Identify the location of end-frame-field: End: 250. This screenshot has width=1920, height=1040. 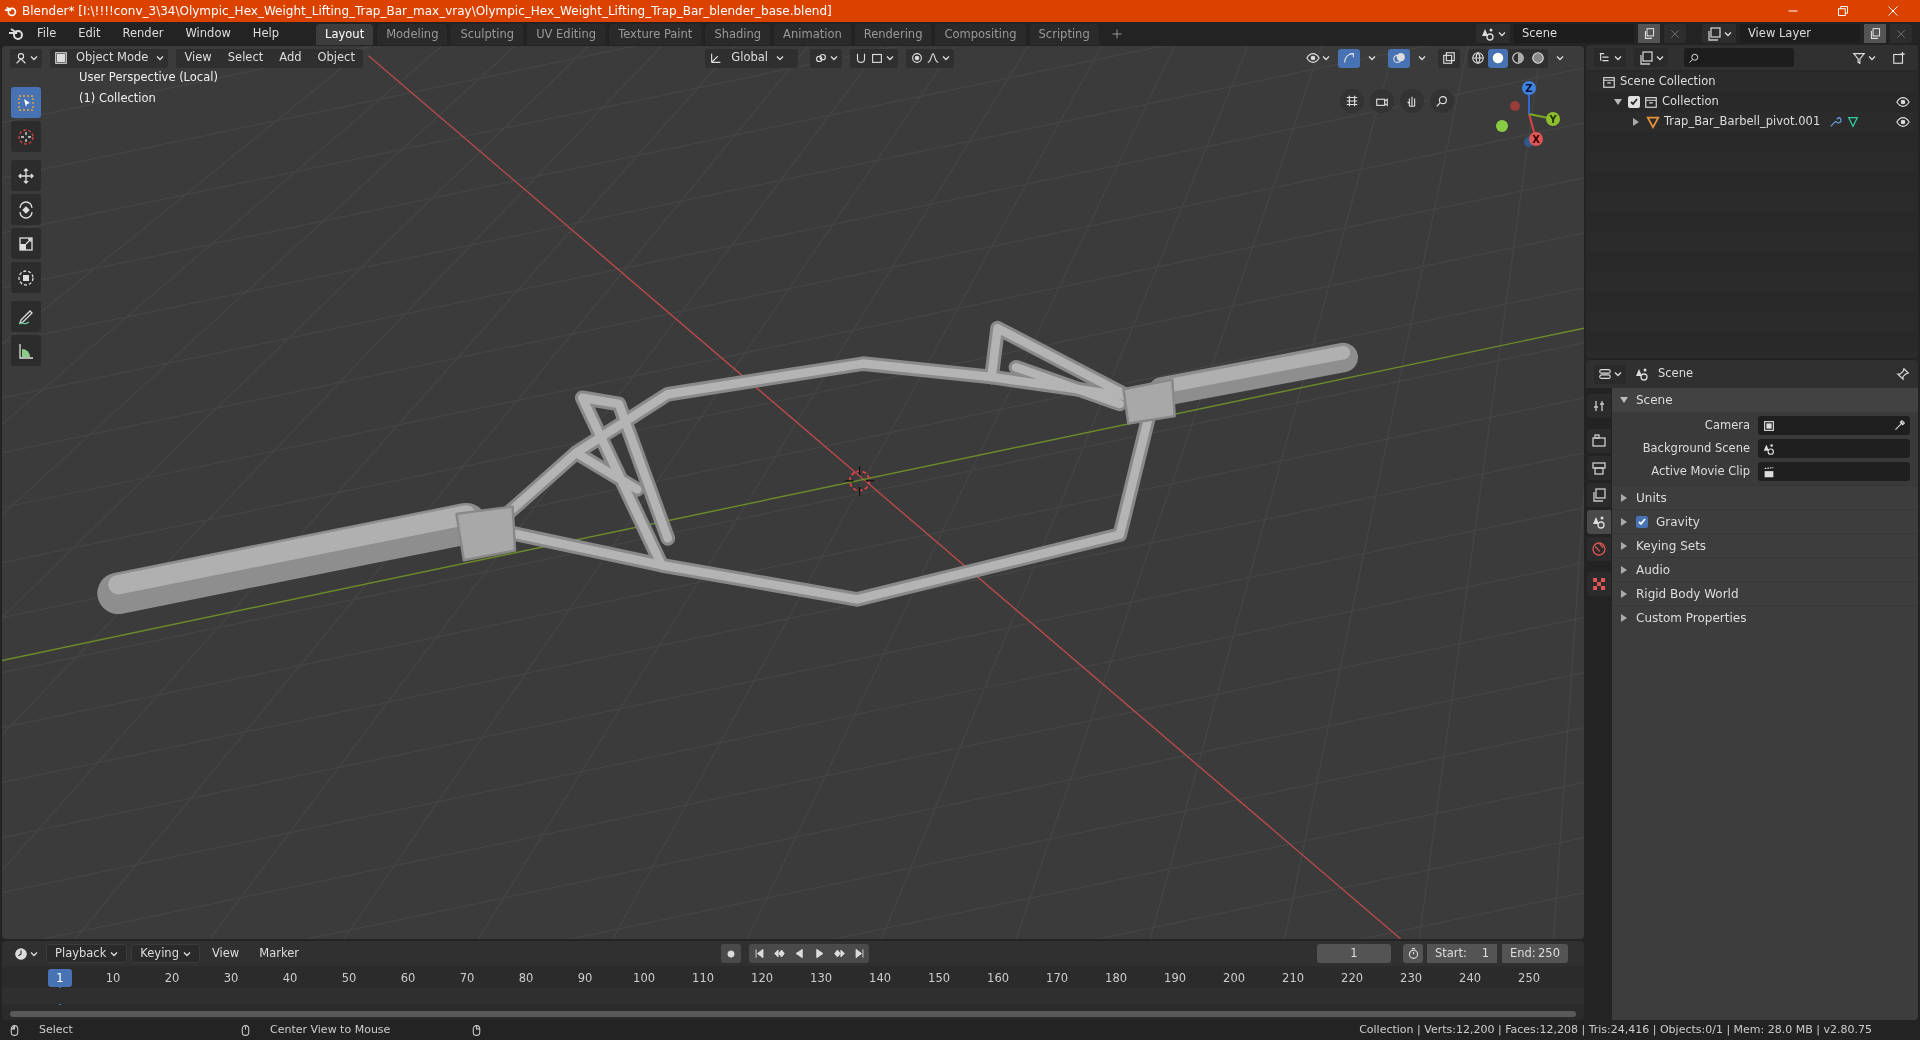
(1535, 953).